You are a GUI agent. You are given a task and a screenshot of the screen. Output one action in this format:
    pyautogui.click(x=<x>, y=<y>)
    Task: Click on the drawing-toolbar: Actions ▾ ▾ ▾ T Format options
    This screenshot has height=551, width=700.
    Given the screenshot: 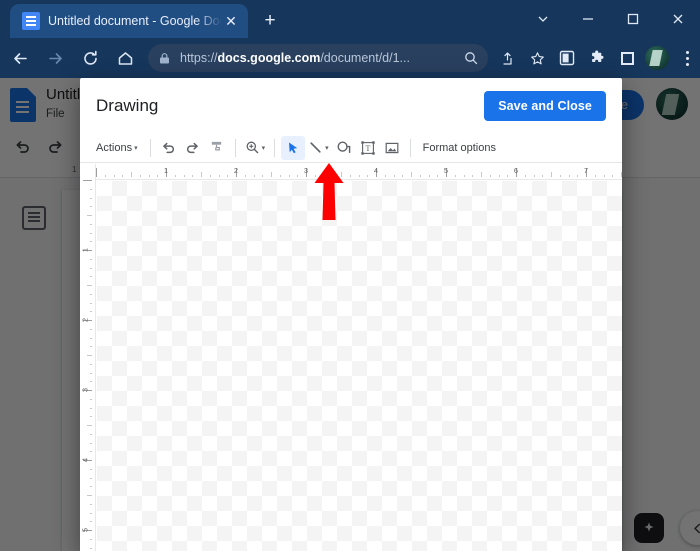 What is the action you would take?
    pyautogui.click(x=351, y=148)
    